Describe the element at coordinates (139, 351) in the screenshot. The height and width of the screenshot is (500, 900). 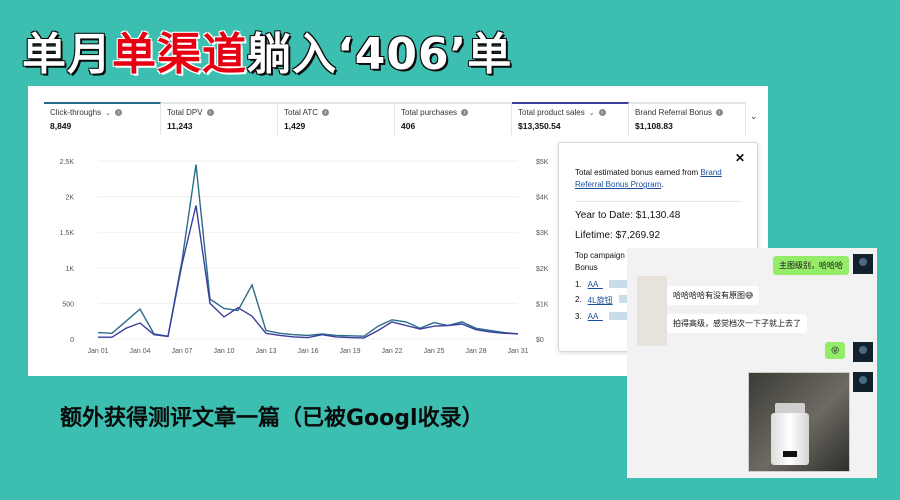
I see `x-tick-label: Jan 04` at that location.